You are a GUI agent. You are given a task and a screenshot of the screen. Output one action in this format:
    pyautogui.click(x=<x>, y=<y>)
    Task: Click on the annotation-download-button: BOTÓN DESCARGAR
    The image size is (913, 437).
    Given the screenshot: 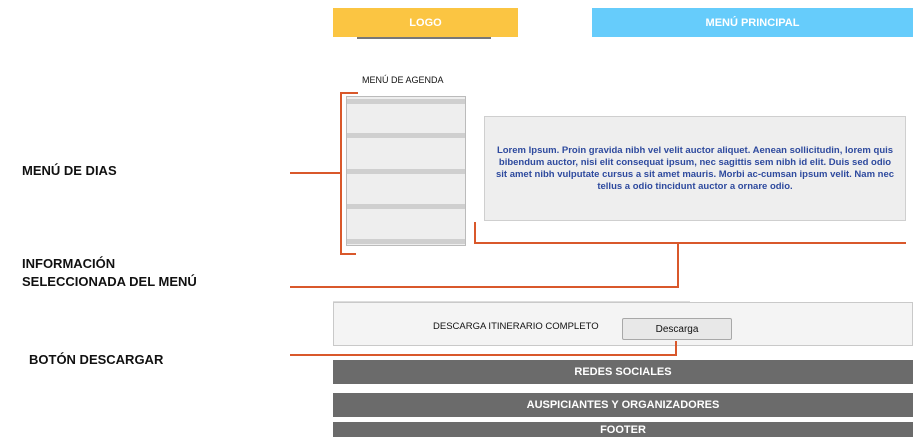 What is the action you would take?
    pyautogui.click(x=96, y=359)
    